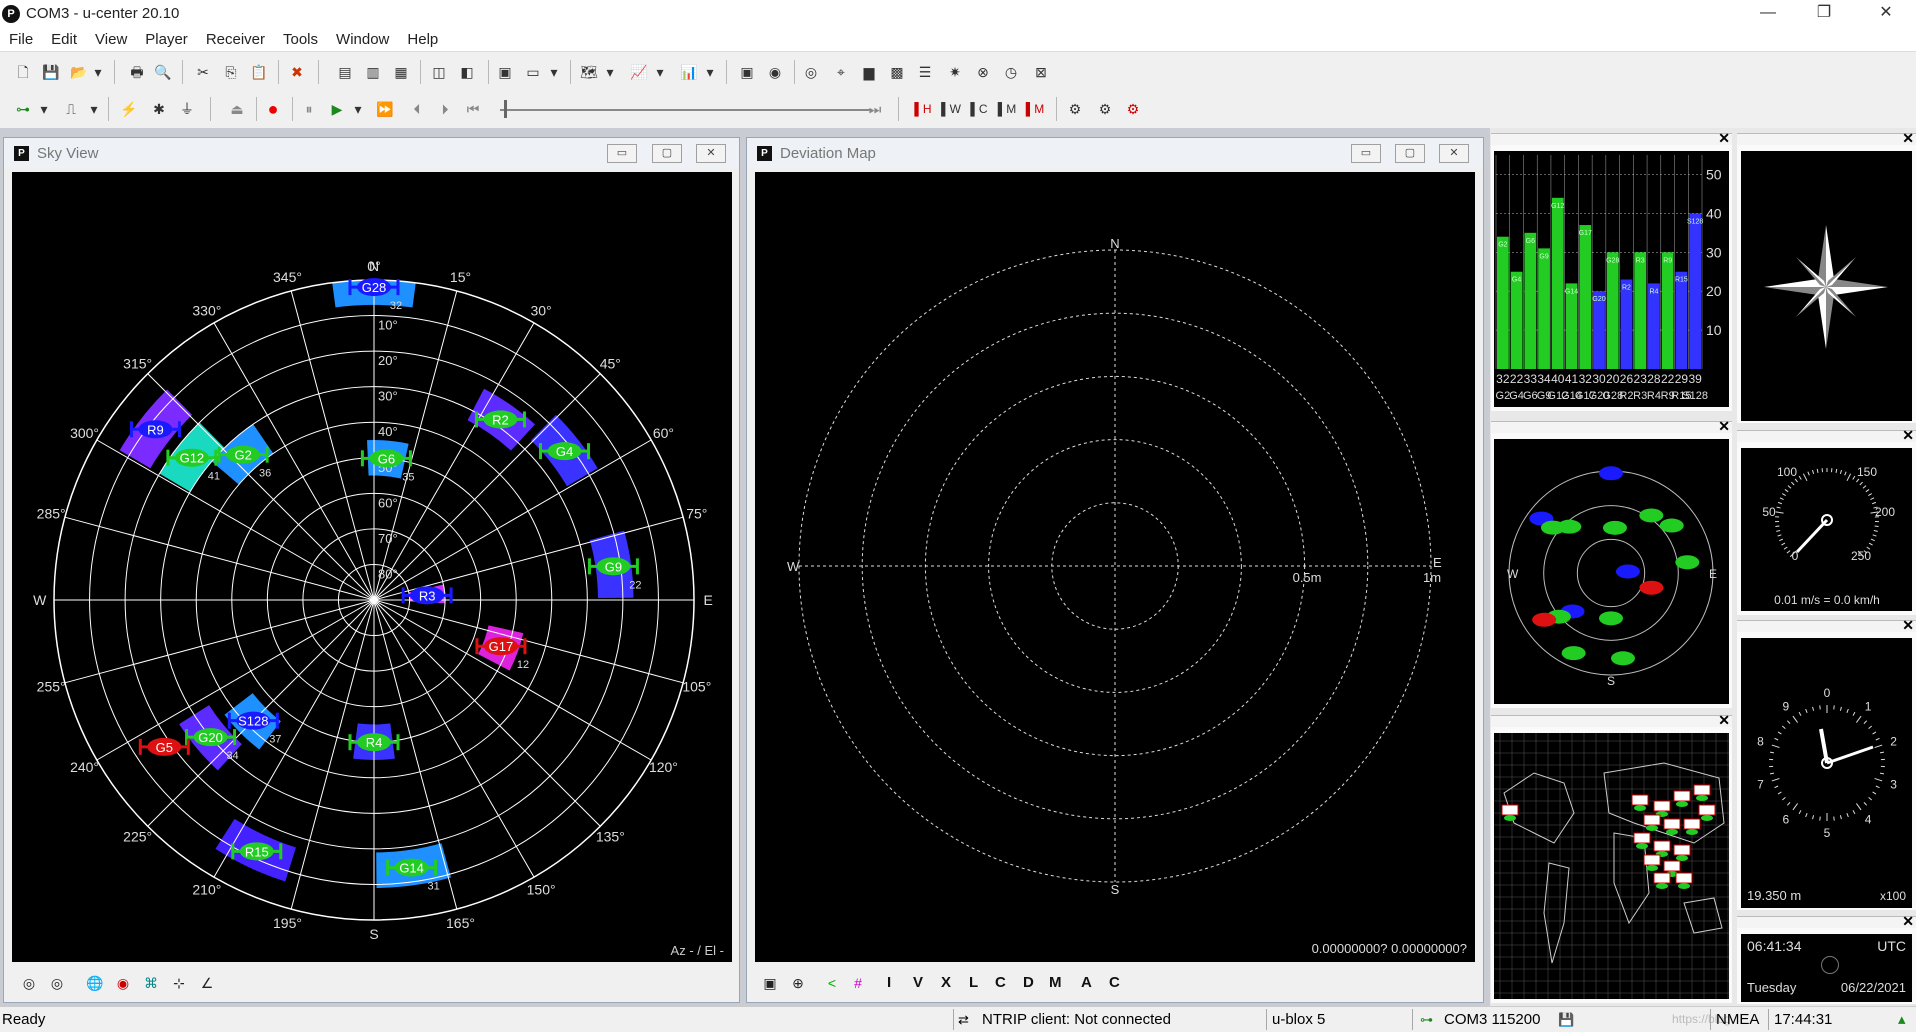  Describe the element at coordinates (237, 109) in the screenshot. I see `eject-icon: ⏏` at that location.